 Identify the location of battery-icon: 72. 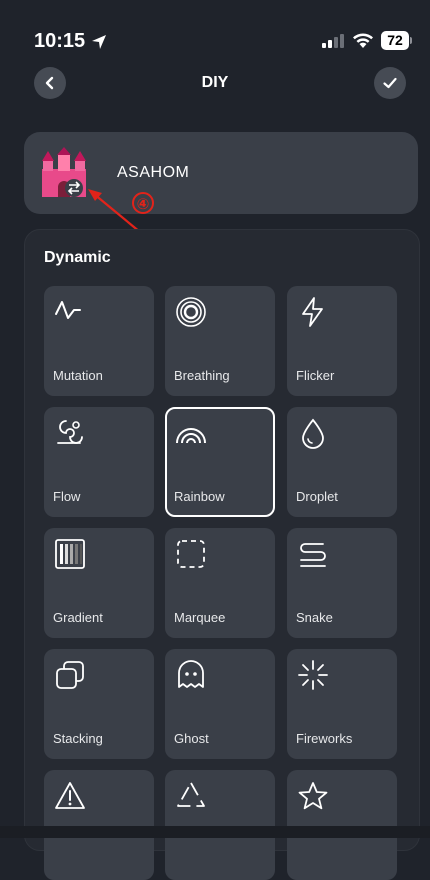
(396, 40).